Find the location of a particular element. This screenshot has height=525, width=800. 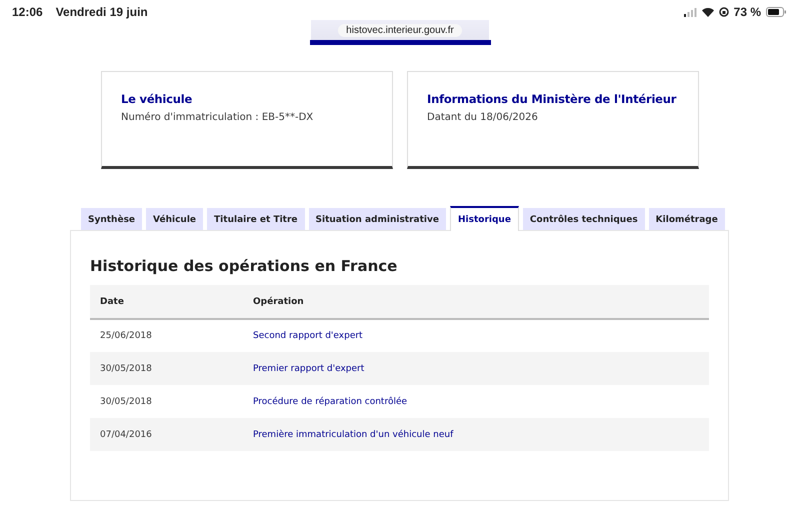

operation-link: Première immatriculation d'un véhicule neuf is located at coordinates (353, 435).